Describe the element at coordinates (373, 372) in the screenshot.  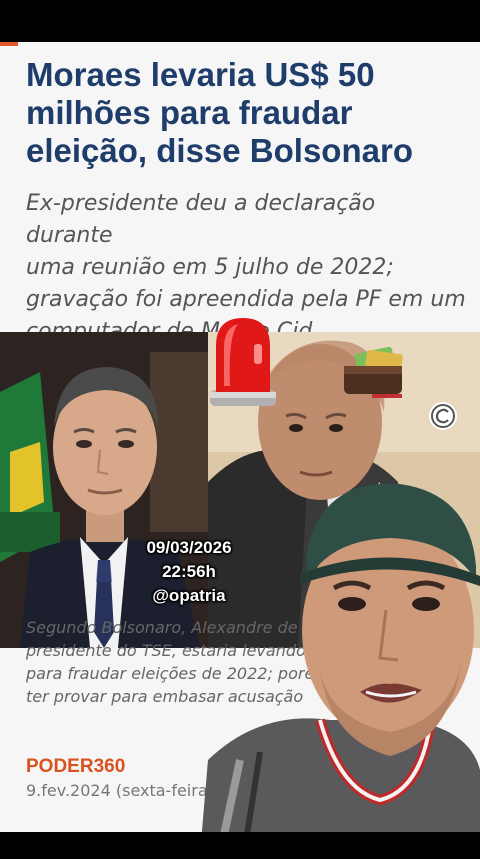
I see `money-icon` at that location.